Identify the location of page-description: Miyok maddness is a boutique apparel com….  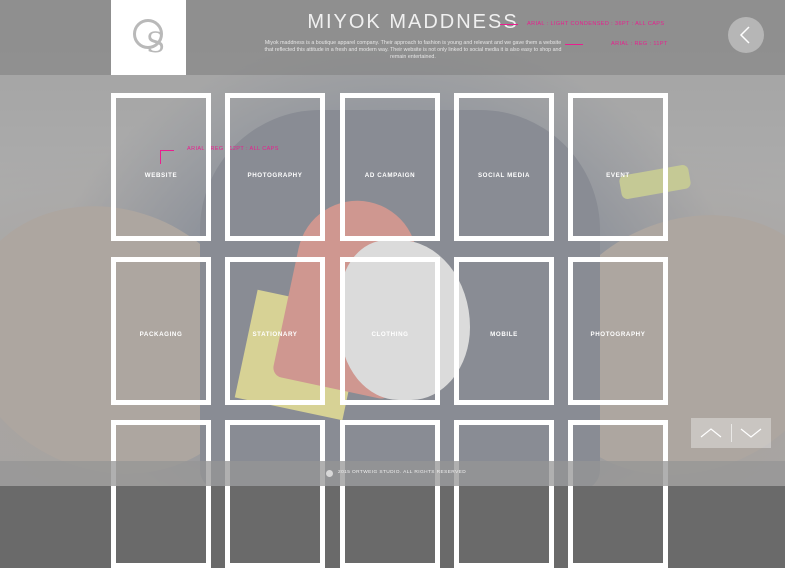
(413, 50).